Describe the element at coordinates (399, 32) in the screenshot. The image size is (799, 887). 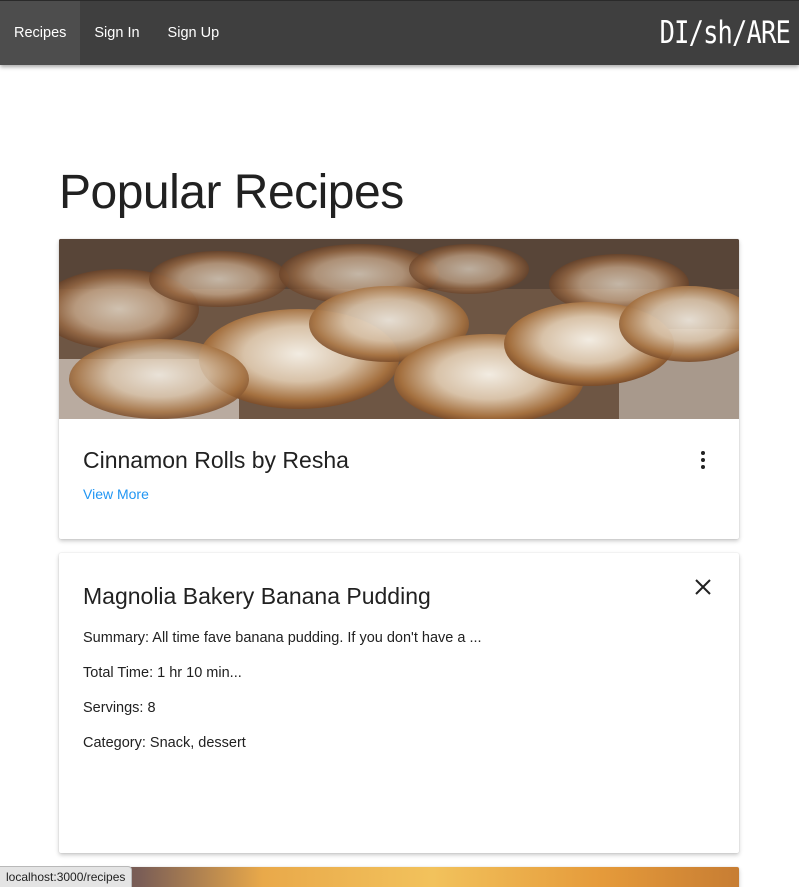
I see `top-navbar: Recipes Sign In Sign Up DI/sh/ARE` at that location.